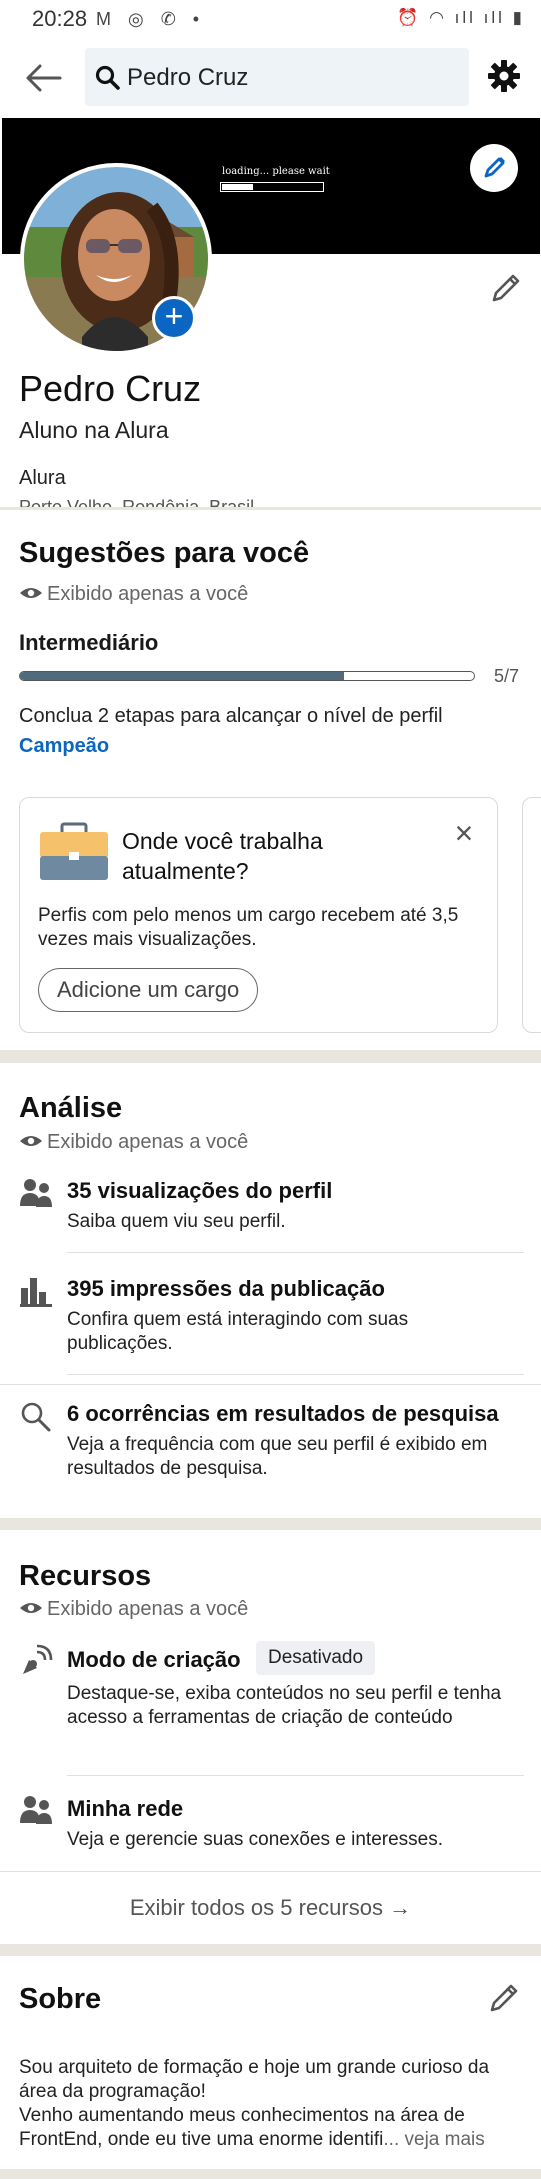  What do you see at coordinates (433, 2139) in the screenshot?
I see `see-more-link: ... veja mais` at bounding box center [433, 2139].